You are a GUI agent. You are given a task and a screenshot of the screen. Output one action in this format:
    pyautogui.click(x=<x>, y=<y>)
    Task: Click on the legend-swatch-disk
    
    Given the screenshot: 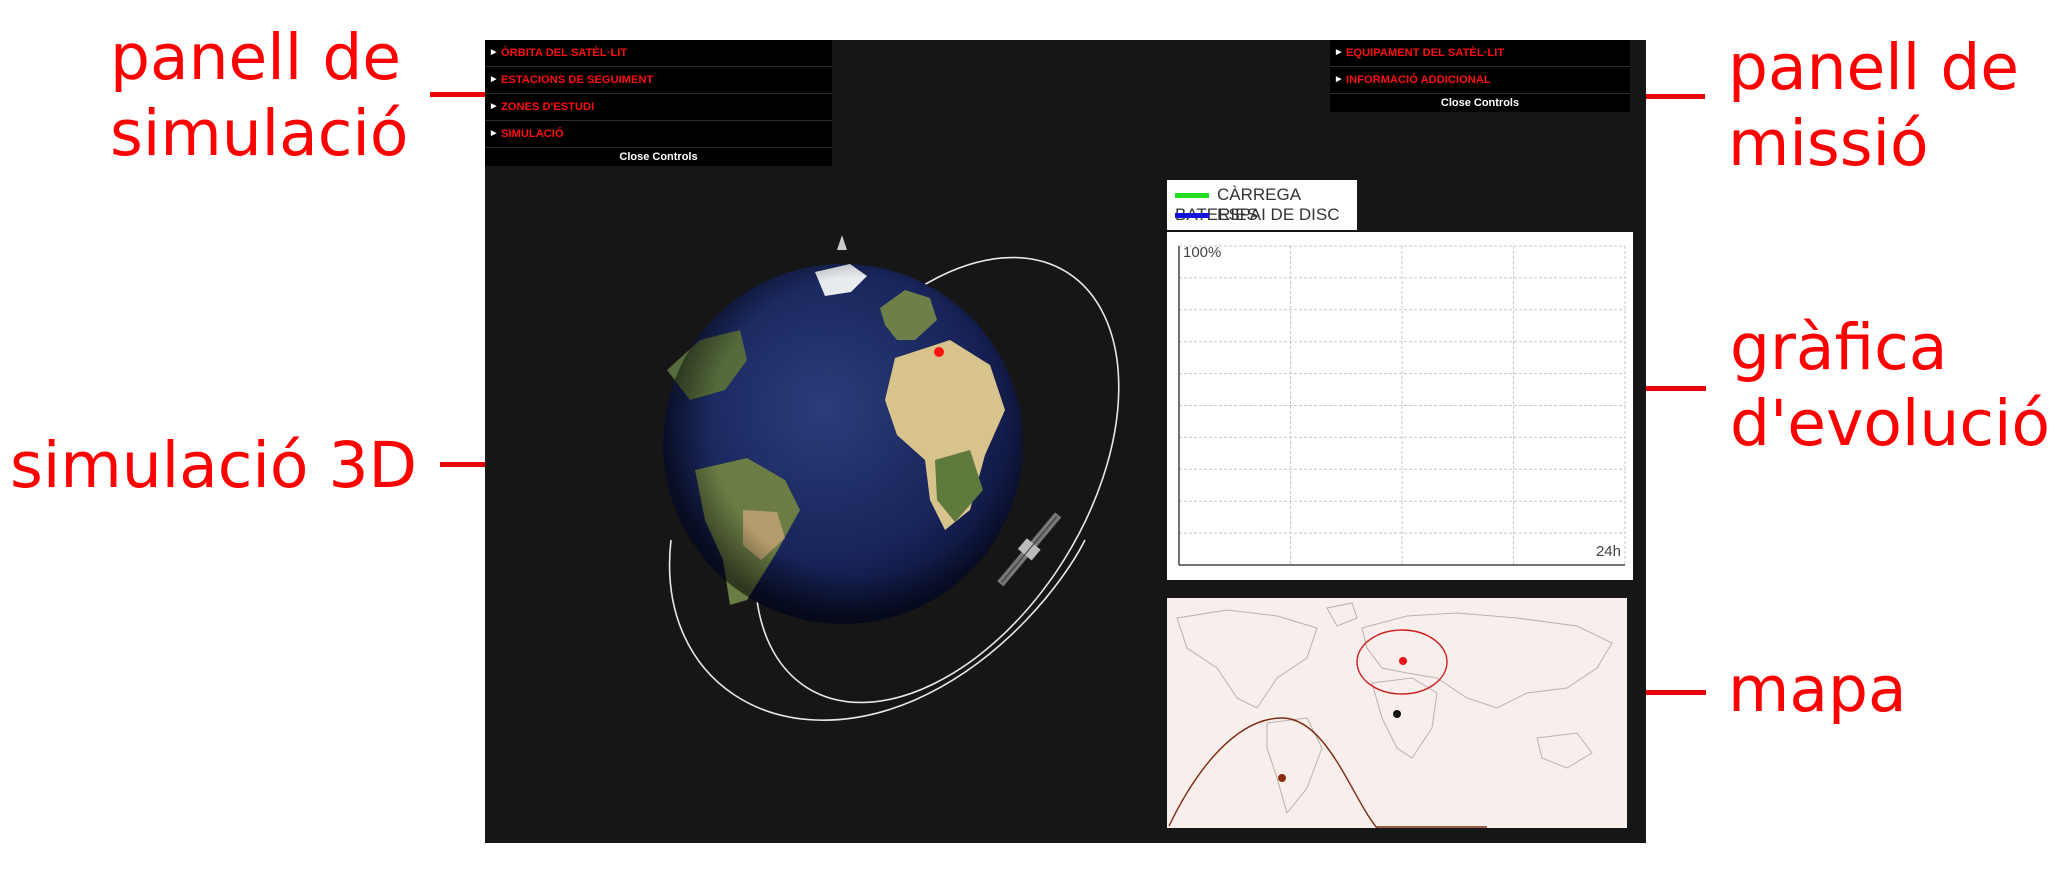 What is the action you would take?
    pyautogui.click(x=1192, y=216)
    